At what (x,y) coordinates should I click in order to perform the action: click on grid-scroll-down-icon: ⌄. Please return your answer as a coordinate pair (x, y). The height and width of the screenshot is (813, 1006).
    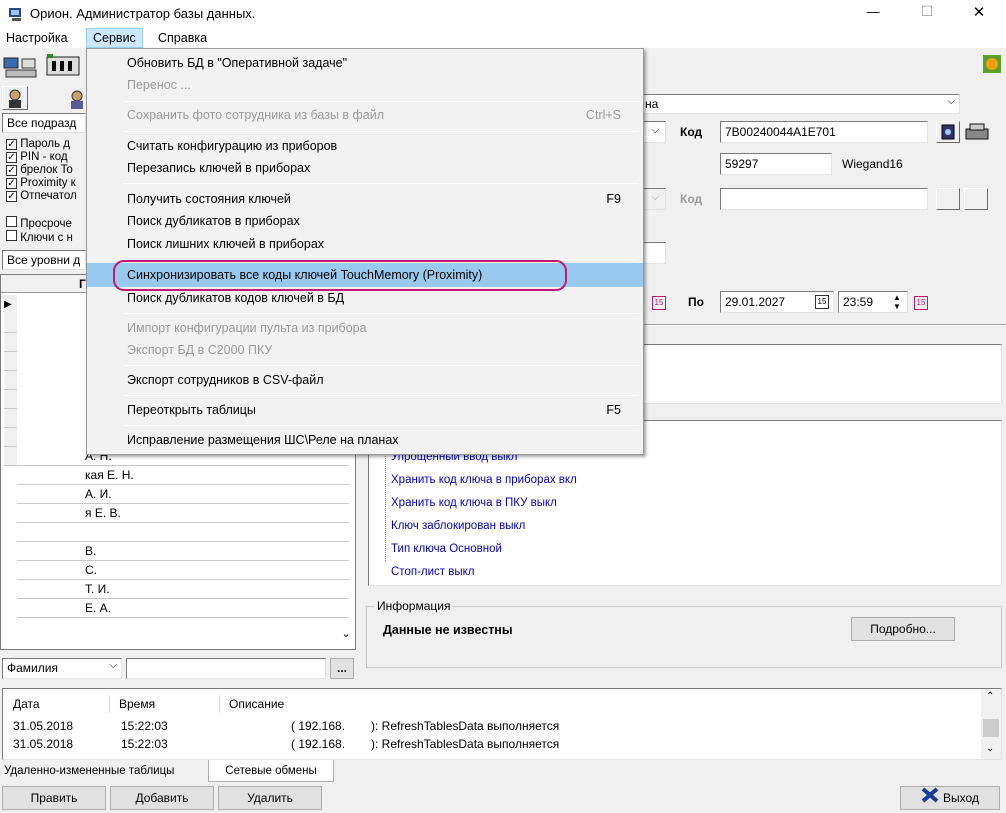
    Looking at the image, I should click on (346, 635).